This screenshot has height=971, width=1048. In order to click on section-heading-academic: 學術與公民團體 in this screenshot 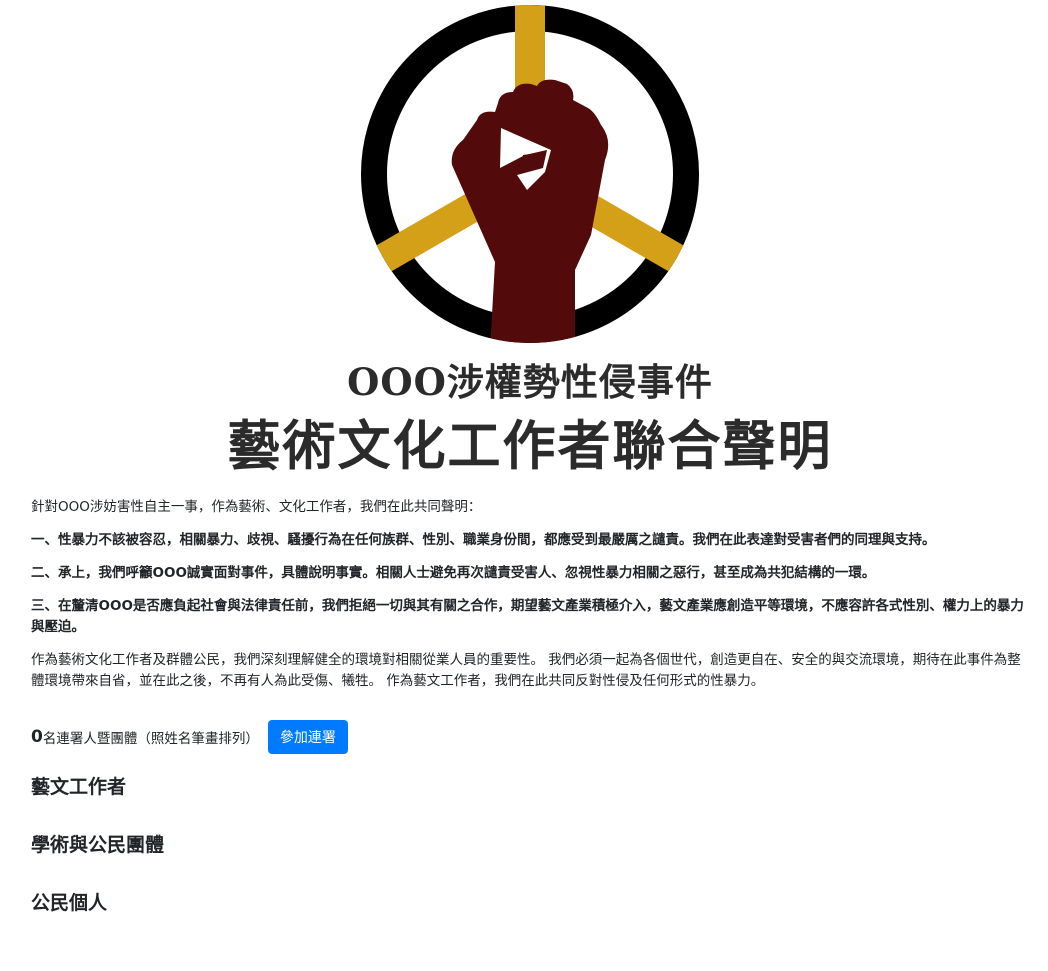, I will do `click(98, 845)`.